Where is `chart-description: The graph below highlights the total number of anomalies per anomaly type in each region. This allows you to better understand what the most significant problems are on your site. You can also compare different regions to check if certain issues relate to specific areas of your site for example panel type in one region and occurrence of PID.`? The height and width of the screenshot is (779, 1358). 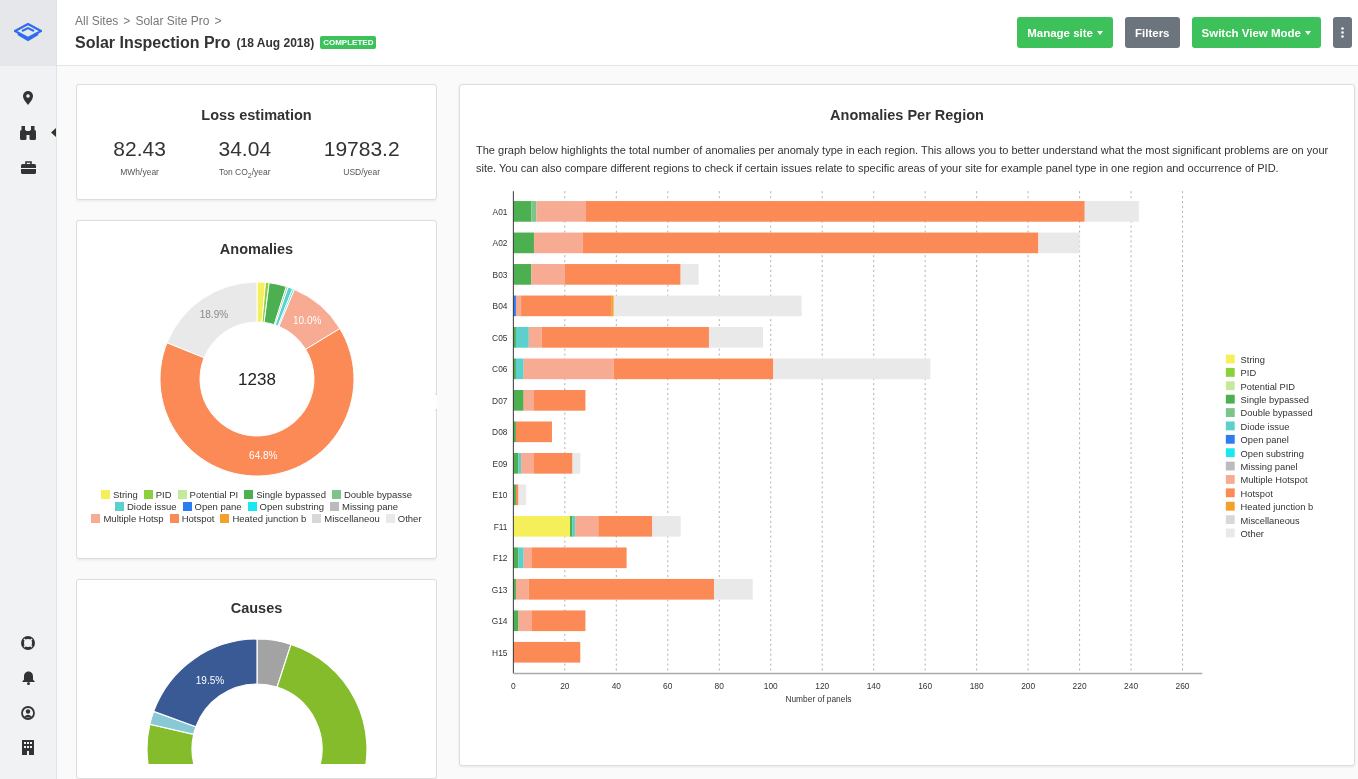 chart-description: The graph below highlights the total number of anomalies per anomaly type in each region. This allows you to better understand what the most significant problems are on your site. You can also compare different regions to check if certain issues relate to specific areas of your site for example panel type in one region and occurrence of PID. is located at coordinates (903, 159).